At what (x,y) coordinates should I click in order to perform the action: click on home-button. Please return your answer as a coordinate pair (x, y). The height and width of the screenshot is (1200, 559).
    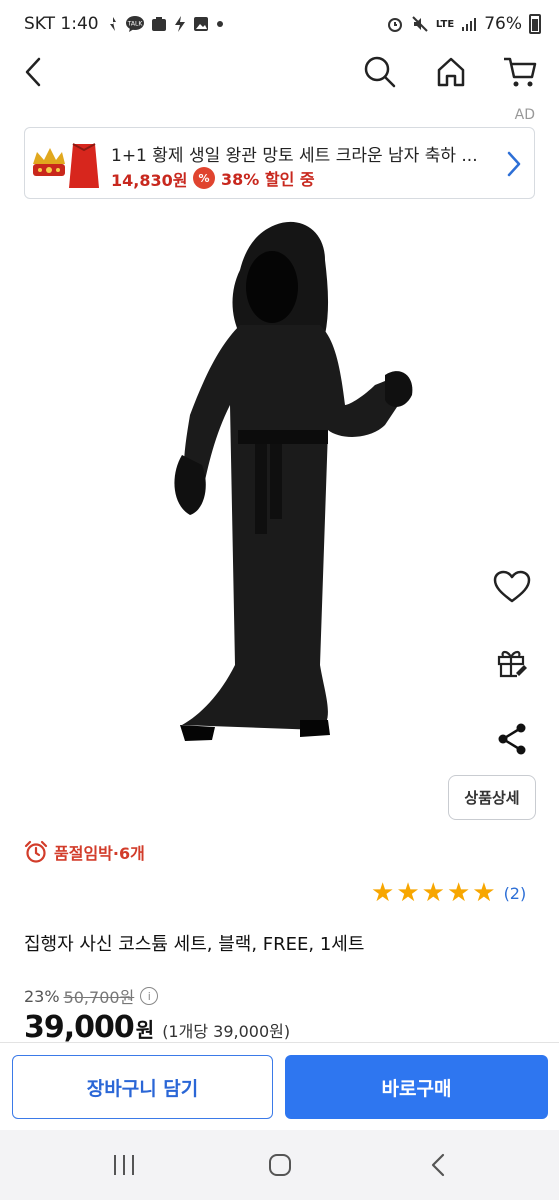
    Looking at the image, I should click on (451, 72).